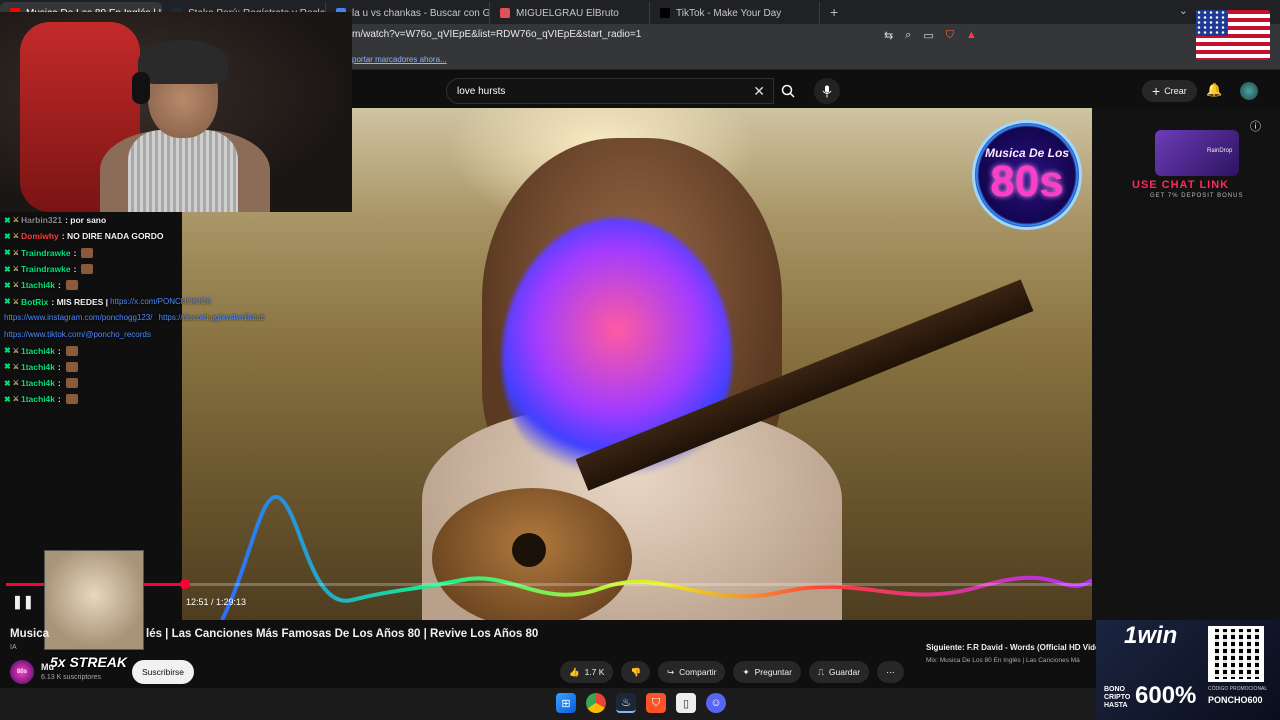 Image resolution: width=1280 pixels, height=720 pixels. What do you see at coordinates (1183, 10) in the screenshot?
I see `tab-search-icon: ⌄` at bounding box center [1183, 10].